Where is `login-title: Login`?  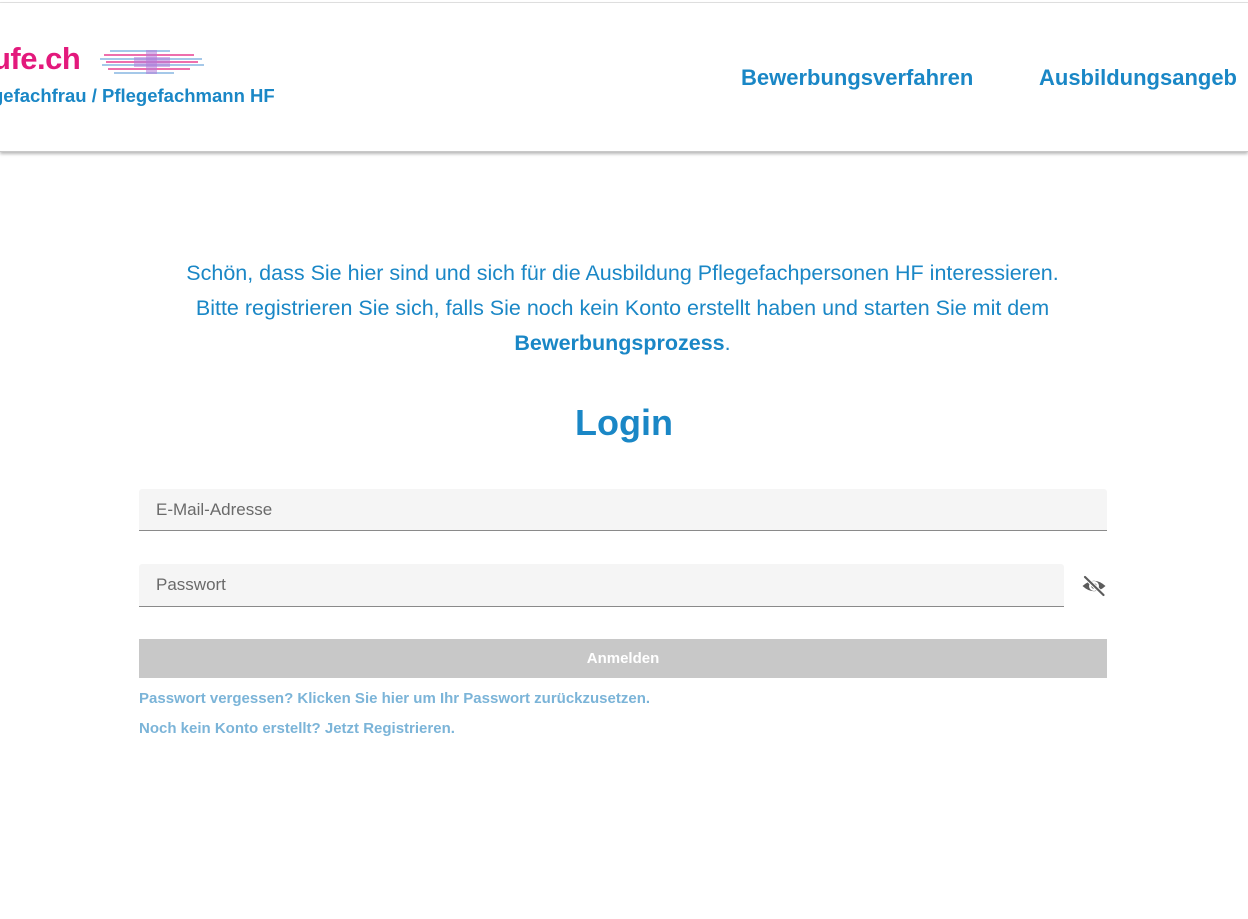
login-title: Login is located at coordinates (624, 422).